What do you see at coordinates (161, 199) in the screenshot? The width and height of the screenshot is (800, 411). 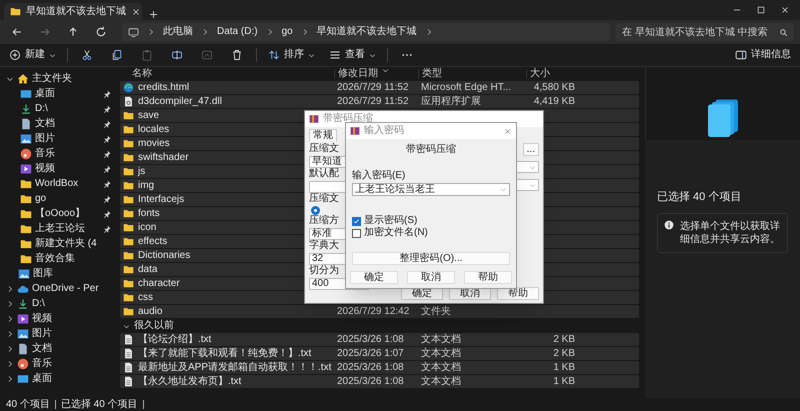 I see `file-name: Interfacejs` at bounding box center [161, 199].